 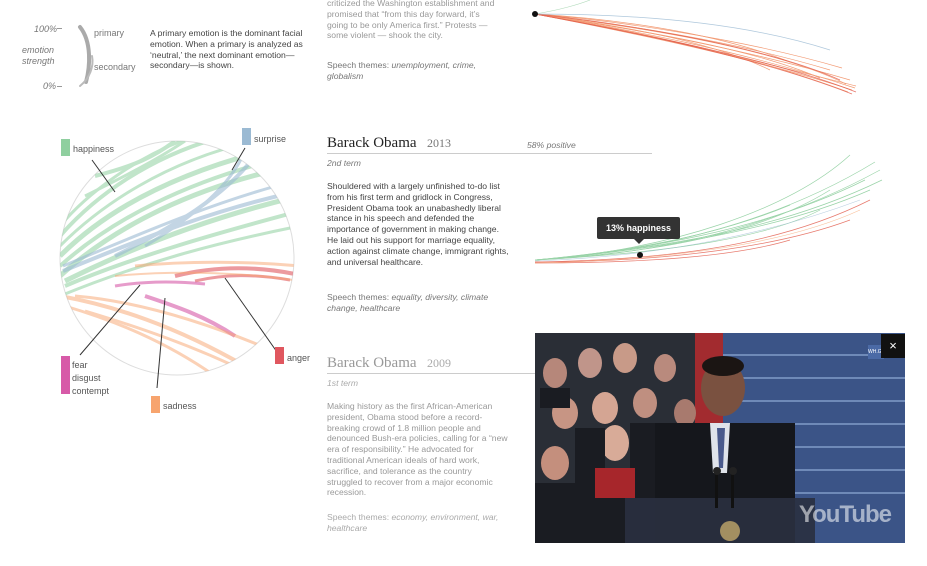 I want to click on swatch-anger, so click(x=279, y=355).